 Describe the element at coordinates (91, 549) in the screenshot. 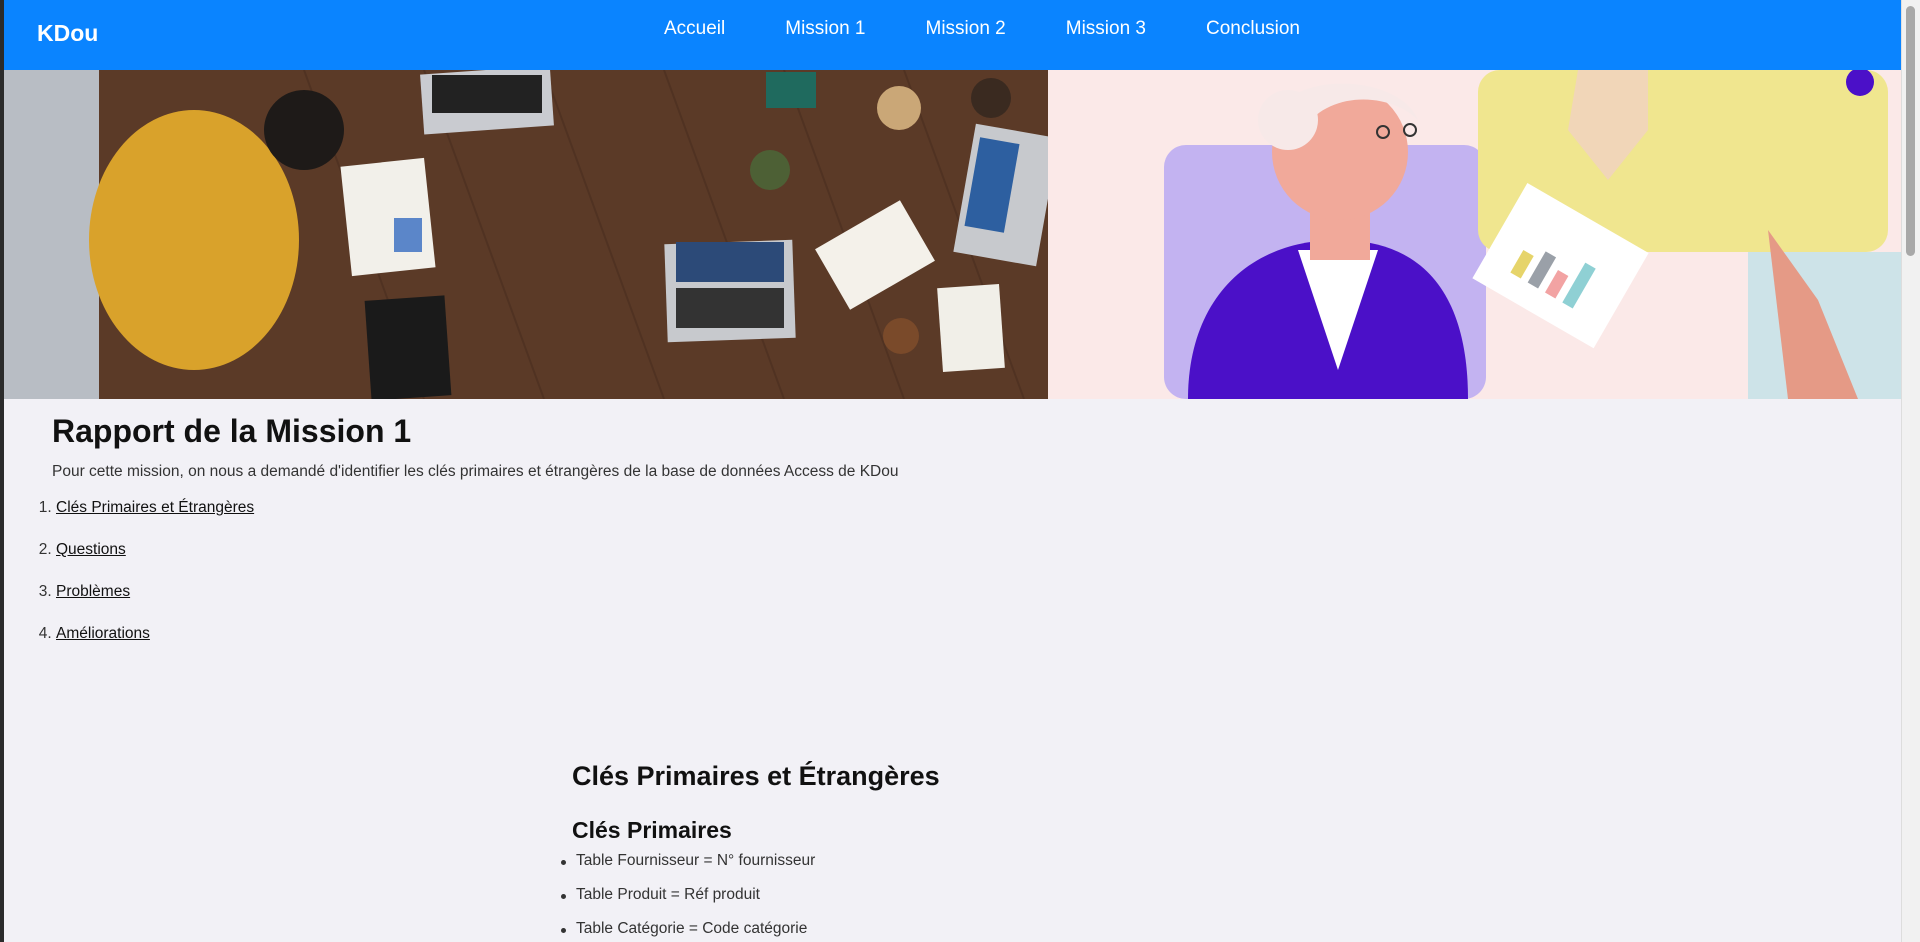

I see `toc-link-questions: Questions` at that location.